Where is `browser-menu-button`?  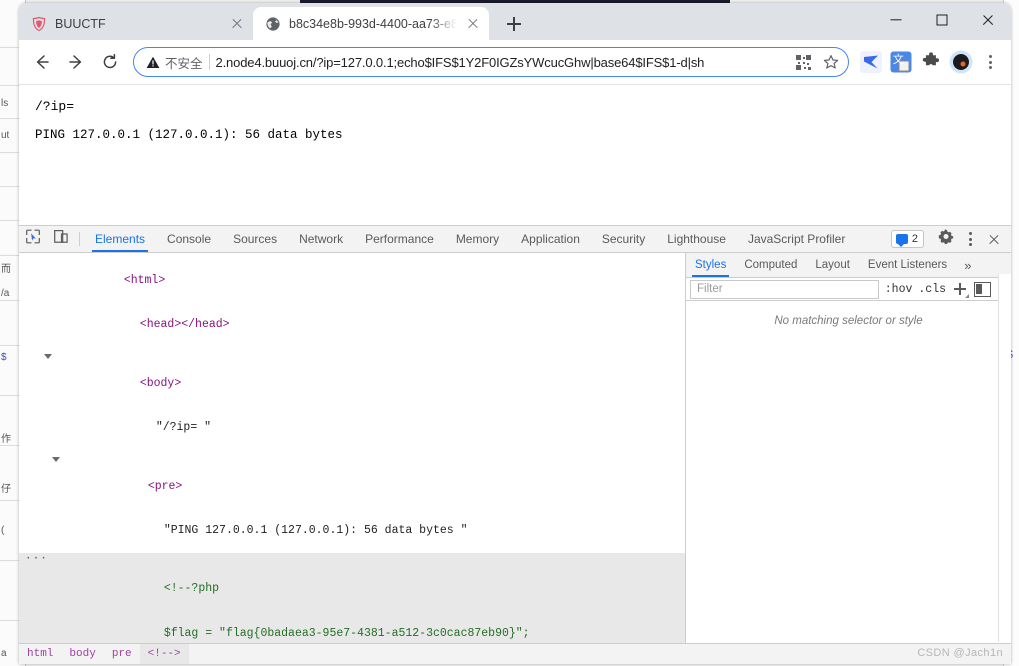
browser-menu-button is located at coordinates (990, 62).